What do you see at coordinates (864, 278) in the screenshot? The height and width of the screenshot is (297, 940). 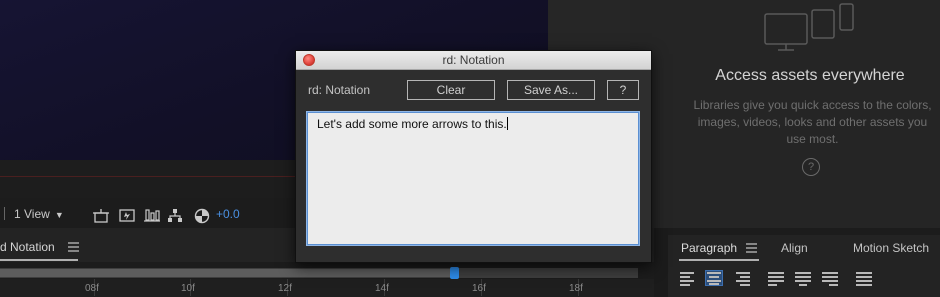 I see `justify-all-icon` at bounding box center [864, 278].